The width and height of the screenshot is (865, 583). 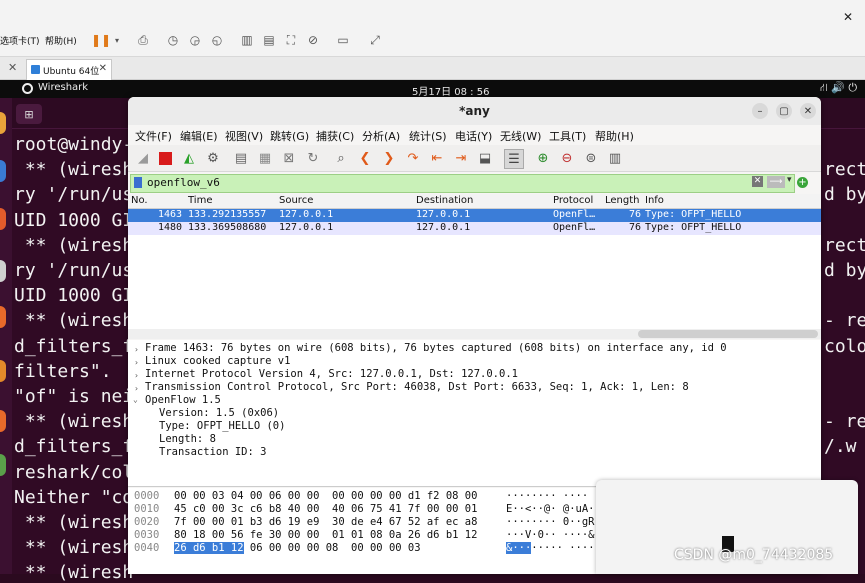 I want to click on clock: 5月17日 08 : 56, so click(x=450, y=90).